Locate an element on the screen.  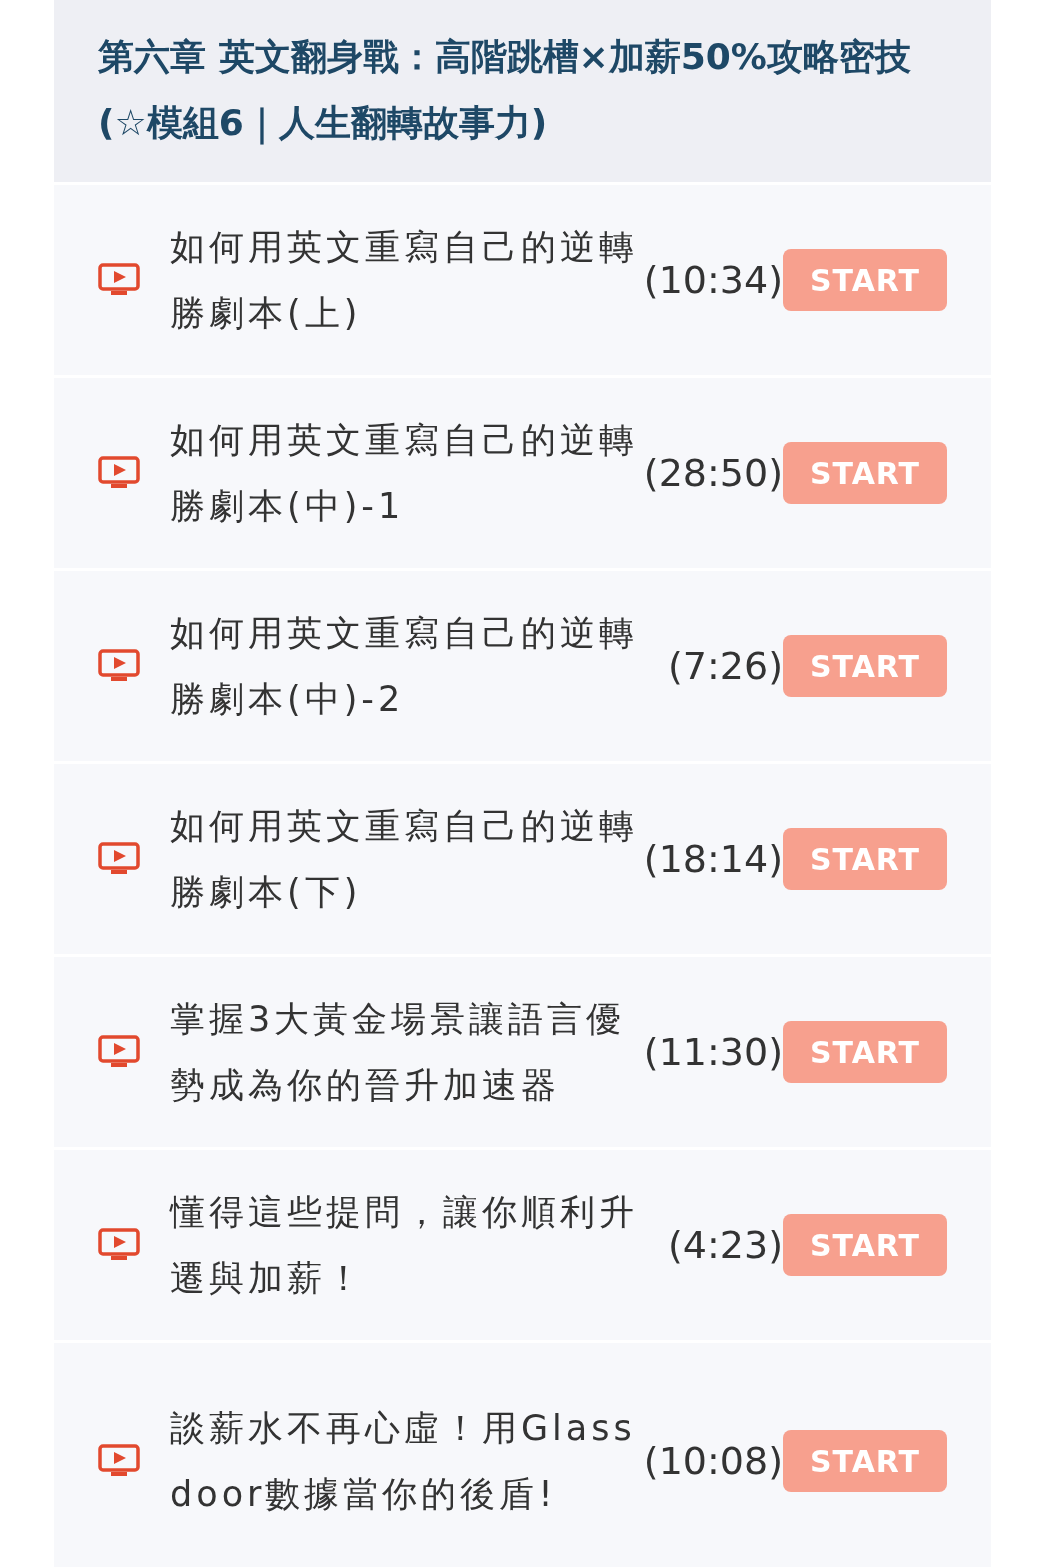
lesson-duration: (11:30) is located at coordinates (712, 1052).